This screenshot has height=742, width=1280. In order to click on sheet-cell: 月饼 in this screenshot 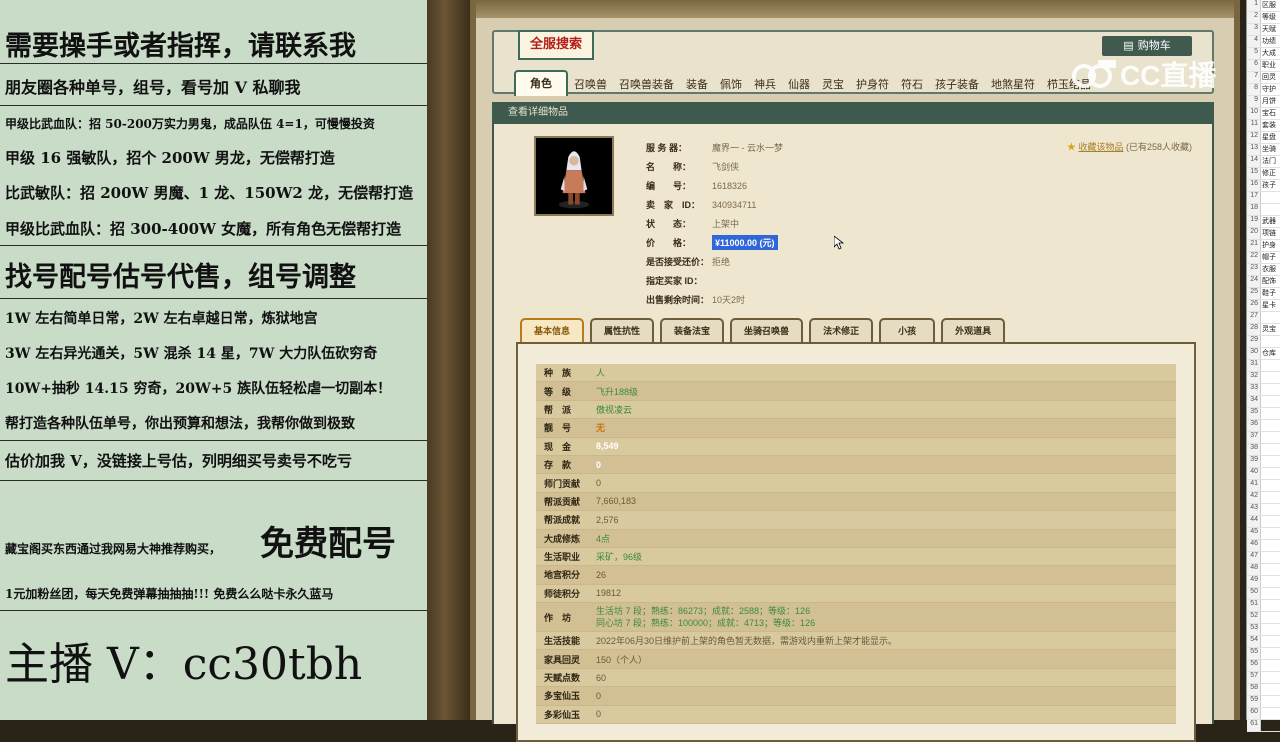, I will do `click(1268, 101)`.